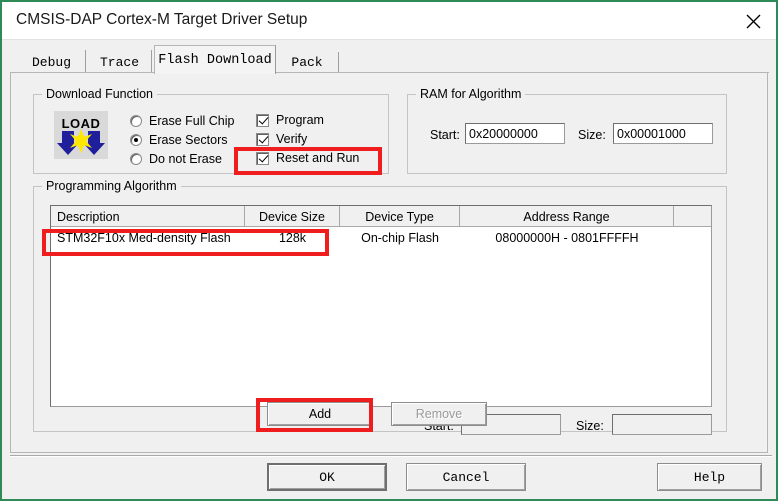  I want to click on ram-start-label: Start:, so click(445, 135).